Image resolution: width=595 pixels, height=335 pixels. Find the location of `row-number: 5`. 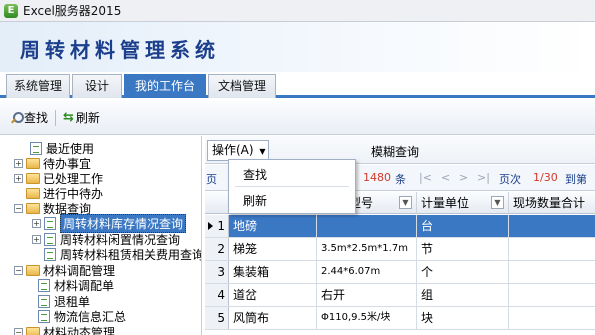

row-number: 5 is located at coordinates (217, 318).